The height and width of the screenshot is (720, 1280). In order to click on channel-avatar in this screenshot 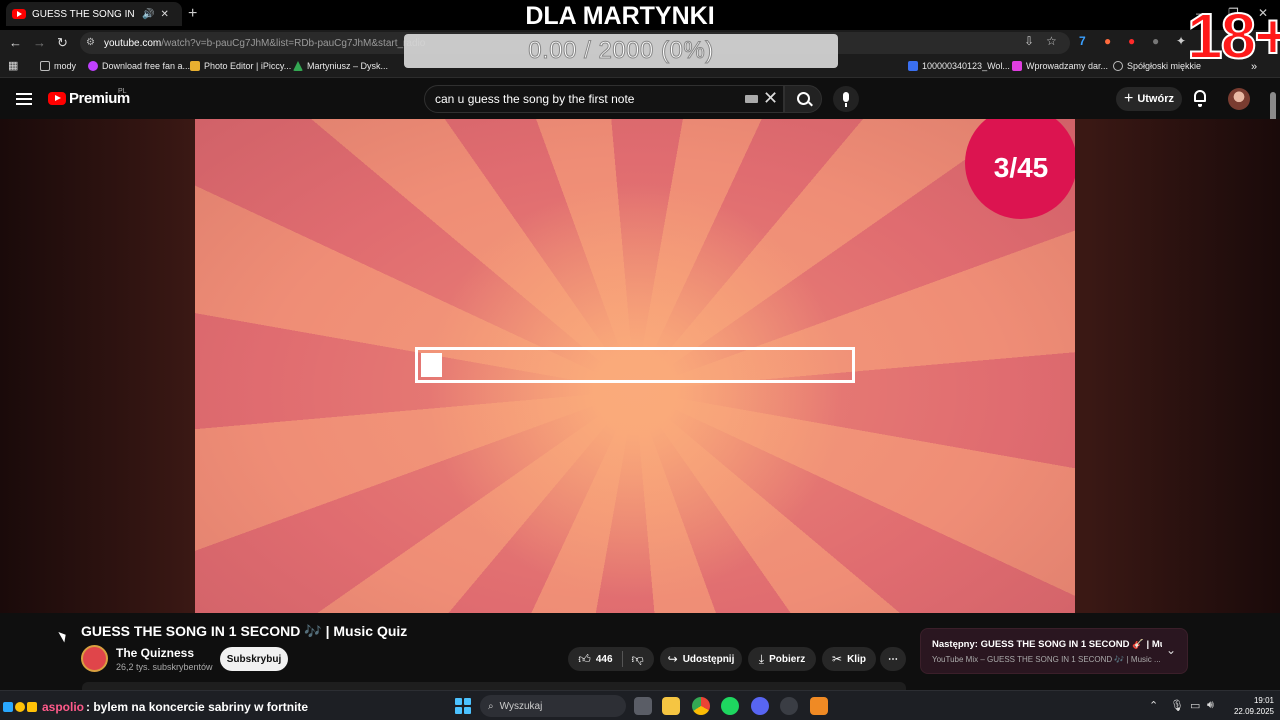, I will do `click(94, 658)`.